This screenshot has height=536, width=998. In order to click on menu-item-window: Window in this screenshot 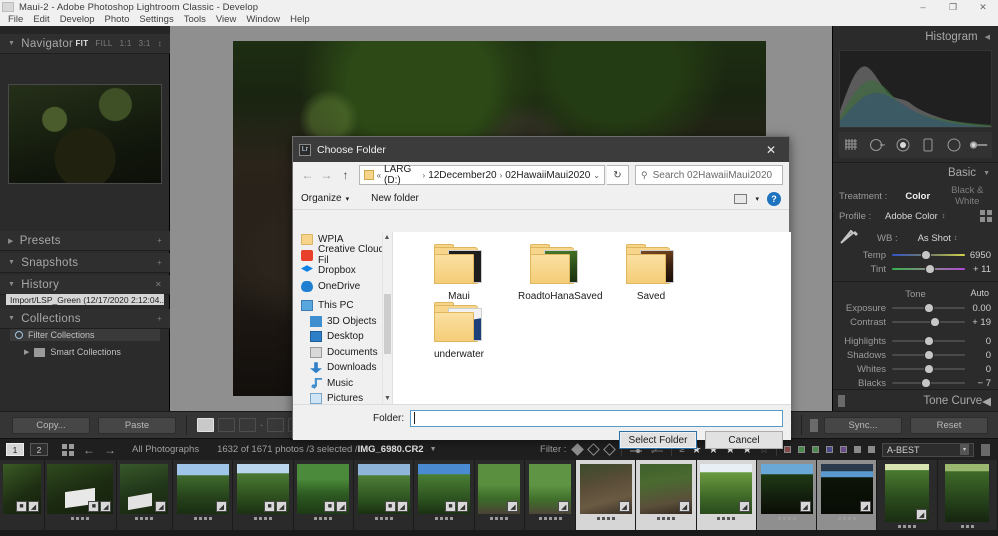, I will do `click(263, 20)`.